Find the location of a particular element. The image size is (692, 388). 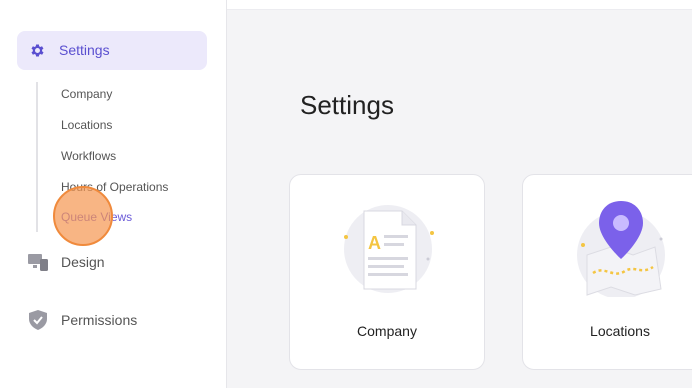

click-indicator is located at coordinates (83, 216).